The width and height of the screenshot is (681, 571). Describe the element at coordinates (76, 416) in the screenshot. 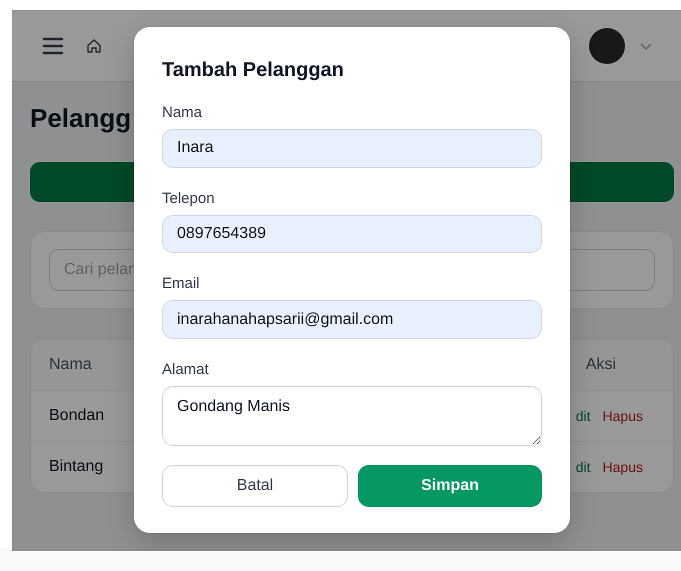

I see `table-cell: Bondan` at that location.